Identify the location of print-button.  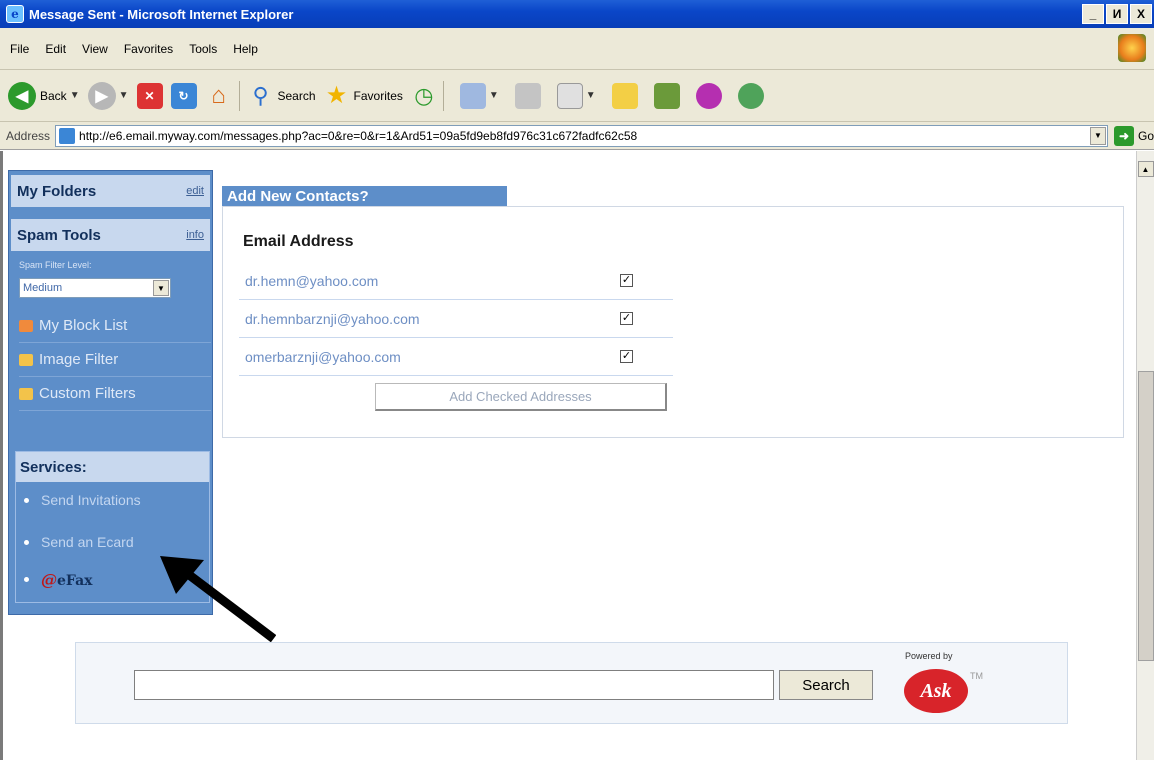
(524, 95).